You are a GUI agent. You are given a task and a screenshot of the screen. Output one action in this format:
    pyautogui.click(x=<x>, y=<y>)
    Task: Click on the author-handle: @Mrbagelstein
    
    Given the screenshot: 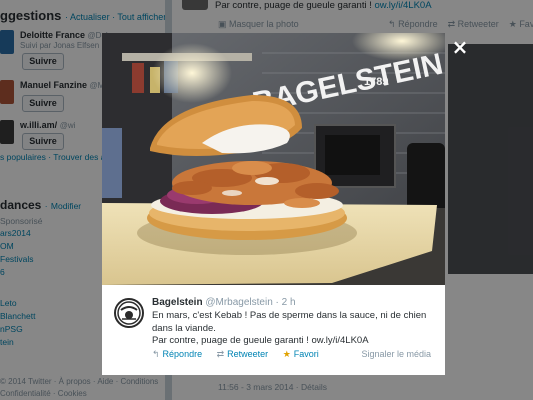 What is the action you would take?
    pyautogui.click(x=238, y=302)
    